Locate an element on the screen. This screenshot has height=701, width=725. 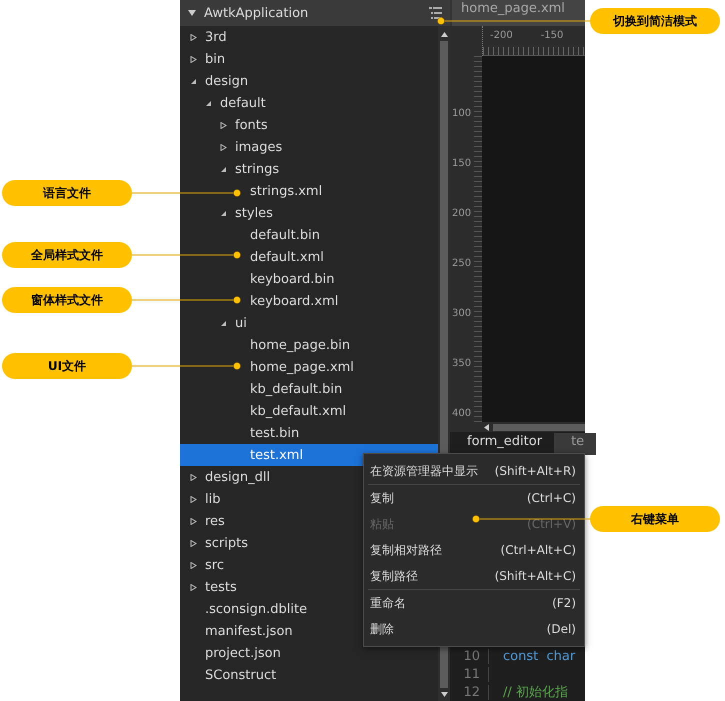
tree-item: default.bin is located at coordinates (309, 235).